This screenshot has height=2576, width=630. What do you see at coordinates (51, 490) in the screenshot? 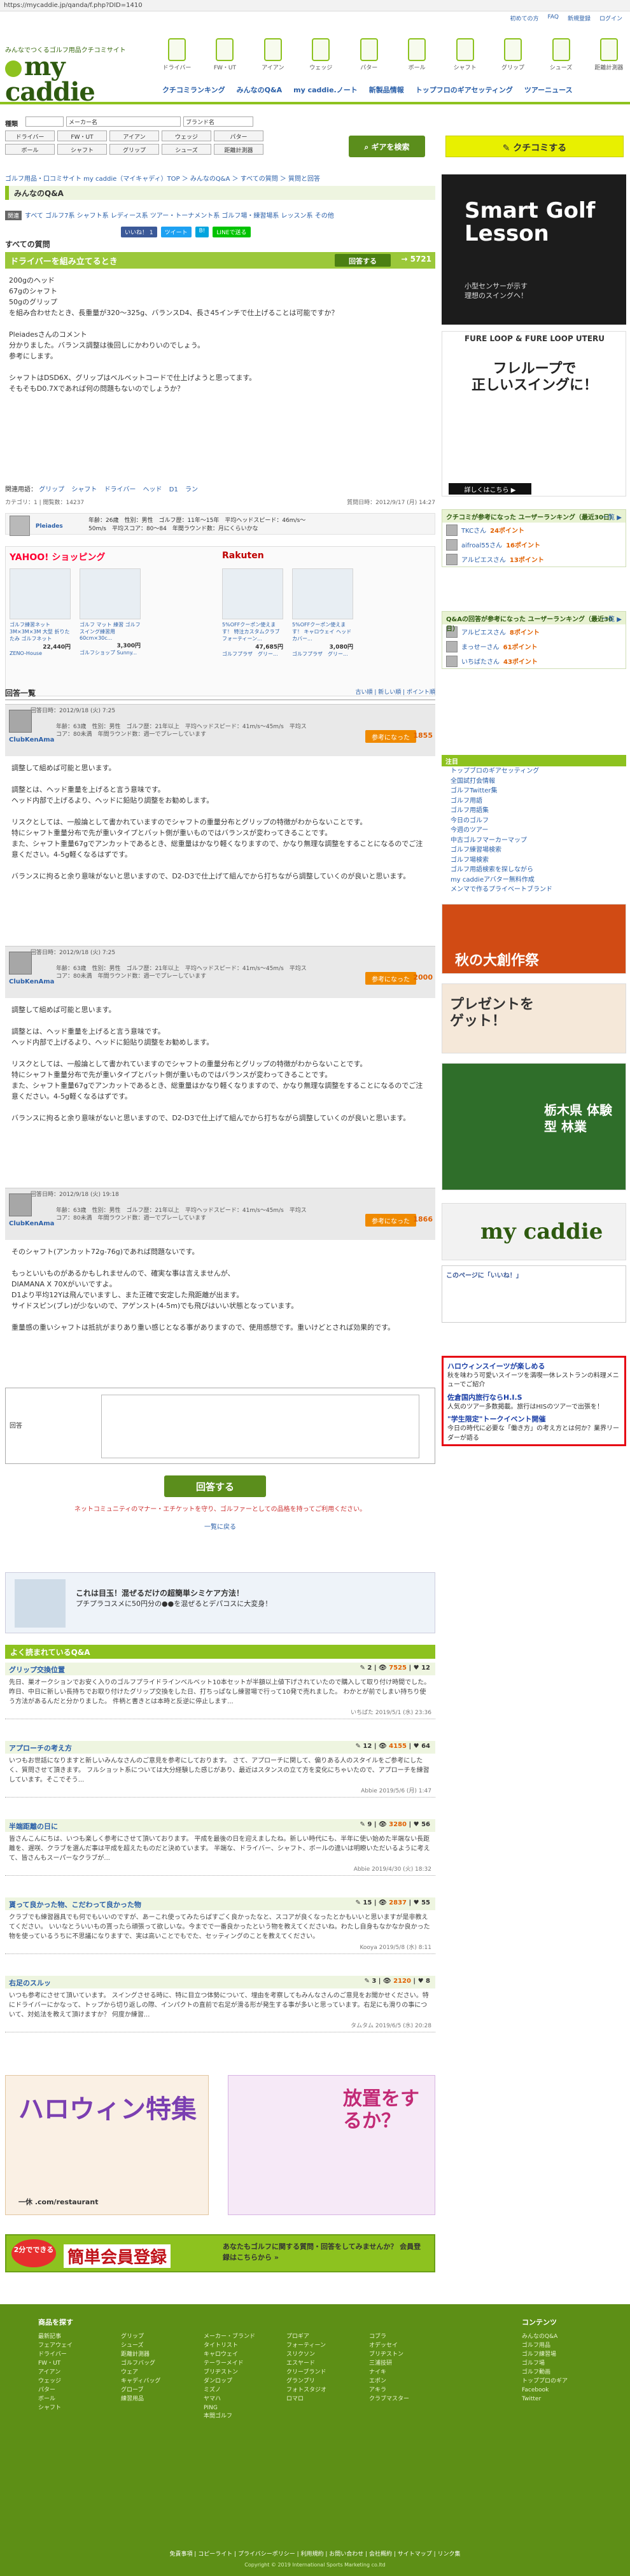
I see `tag-grip: グリップ` at bounding box center [51, 490].